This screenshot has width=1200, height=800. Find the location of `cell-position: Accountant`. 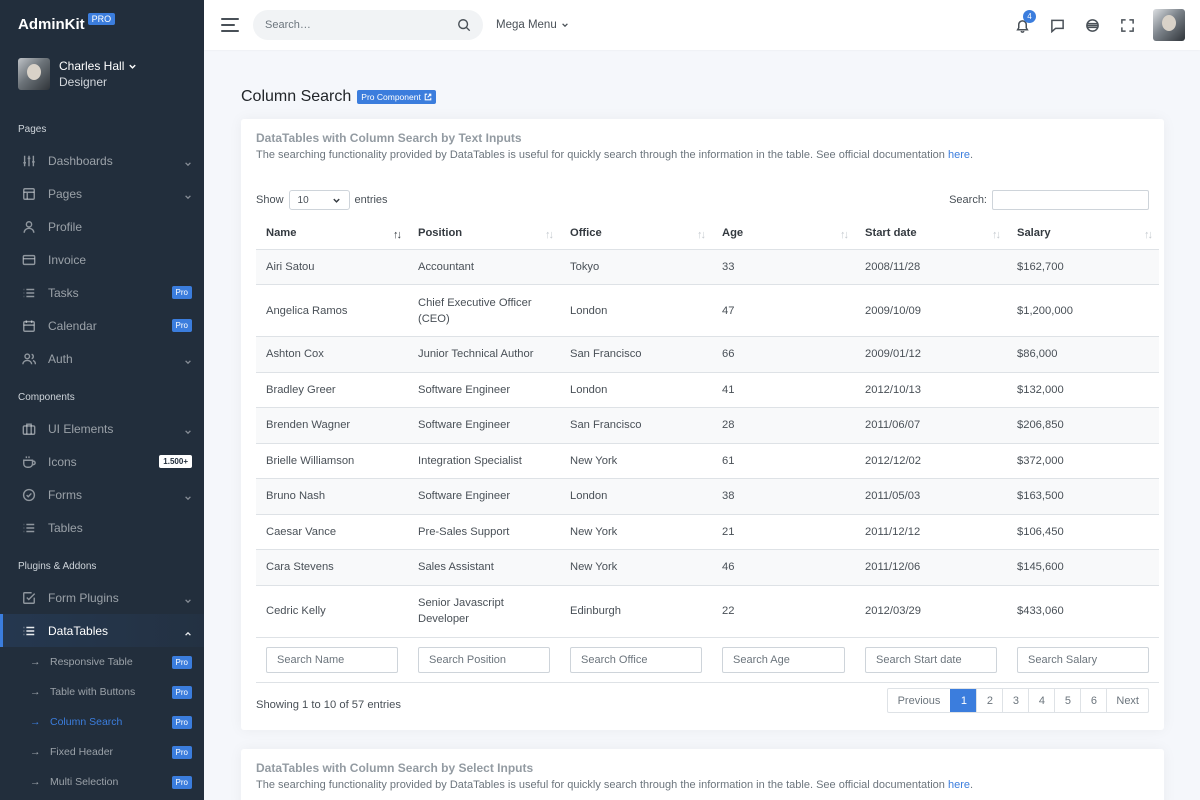

cell-position: Accountant is located at coordinates (484, 267).